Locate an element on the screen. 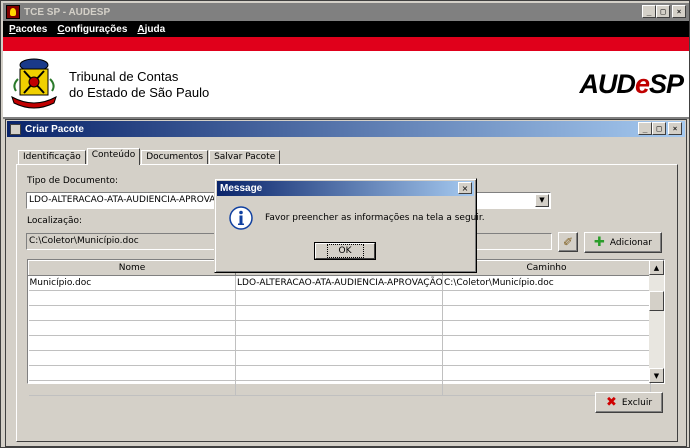 This screenshot has height=448, width=690. x-icon: ✖ is located at coordinates (611, 402).